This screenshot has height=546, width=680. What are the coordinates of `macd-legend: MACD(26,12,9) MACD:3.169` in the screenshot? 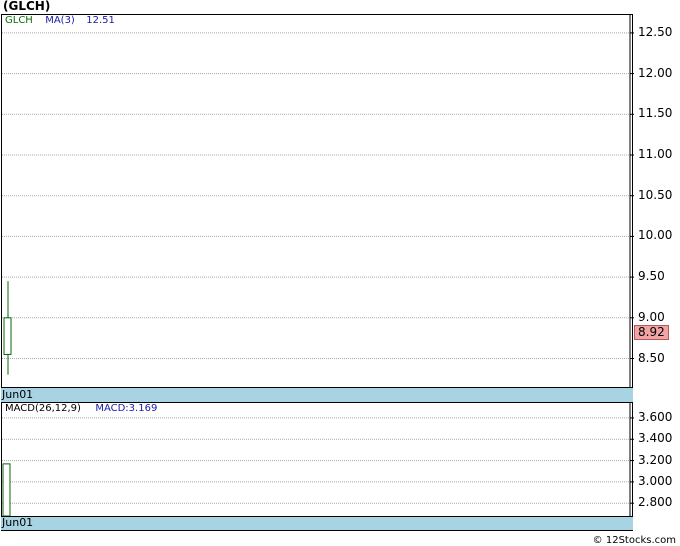 It's located at (81, 408).